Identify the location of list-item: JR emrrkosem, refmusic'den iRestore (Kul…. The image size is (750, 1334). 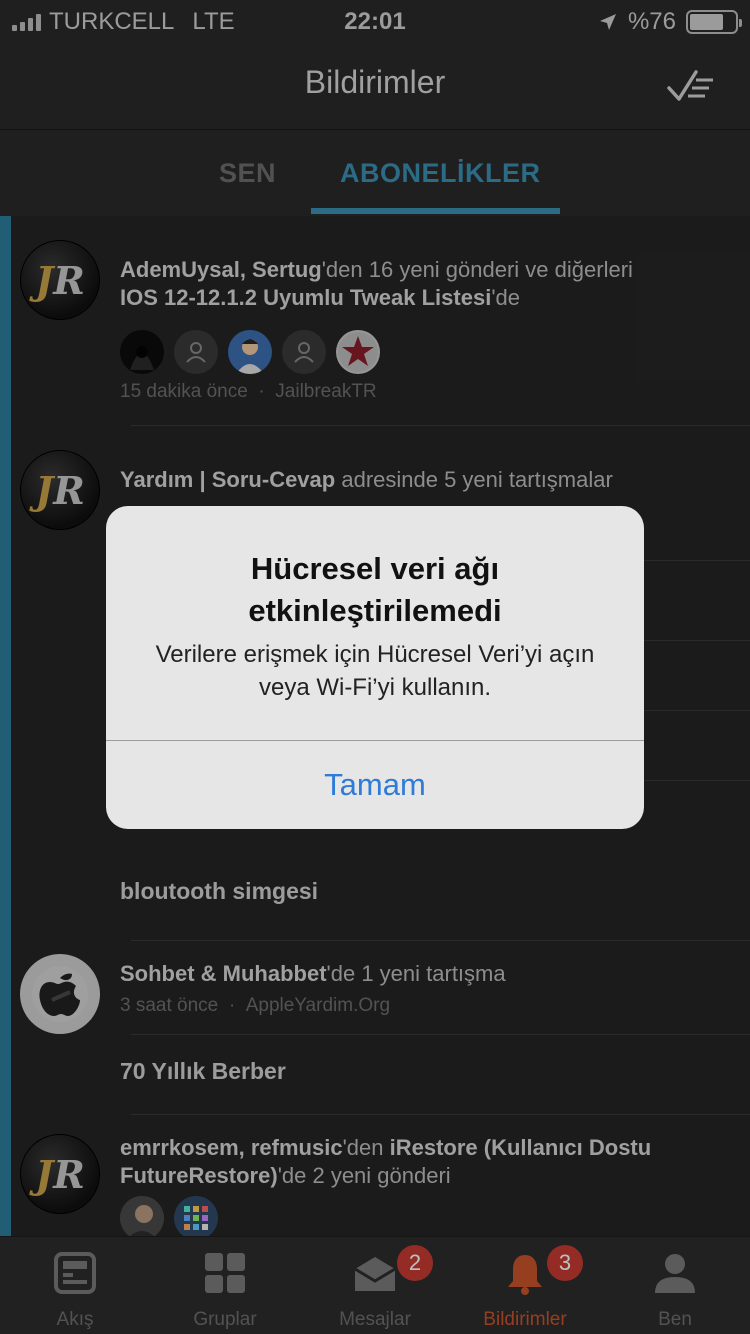
(380, 1189).